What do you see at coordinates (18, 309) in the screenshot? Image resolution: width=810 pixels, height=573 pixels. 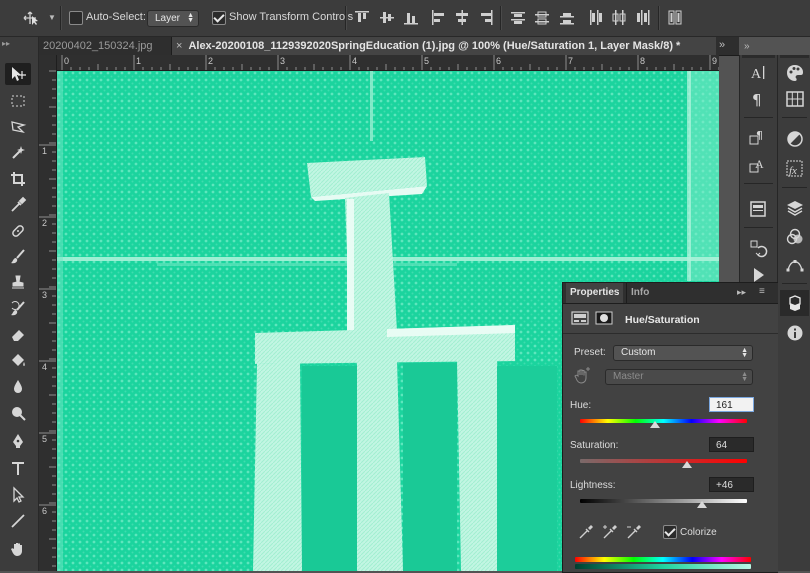 I see `history-brush-tool` at bounding box center [18, 309].